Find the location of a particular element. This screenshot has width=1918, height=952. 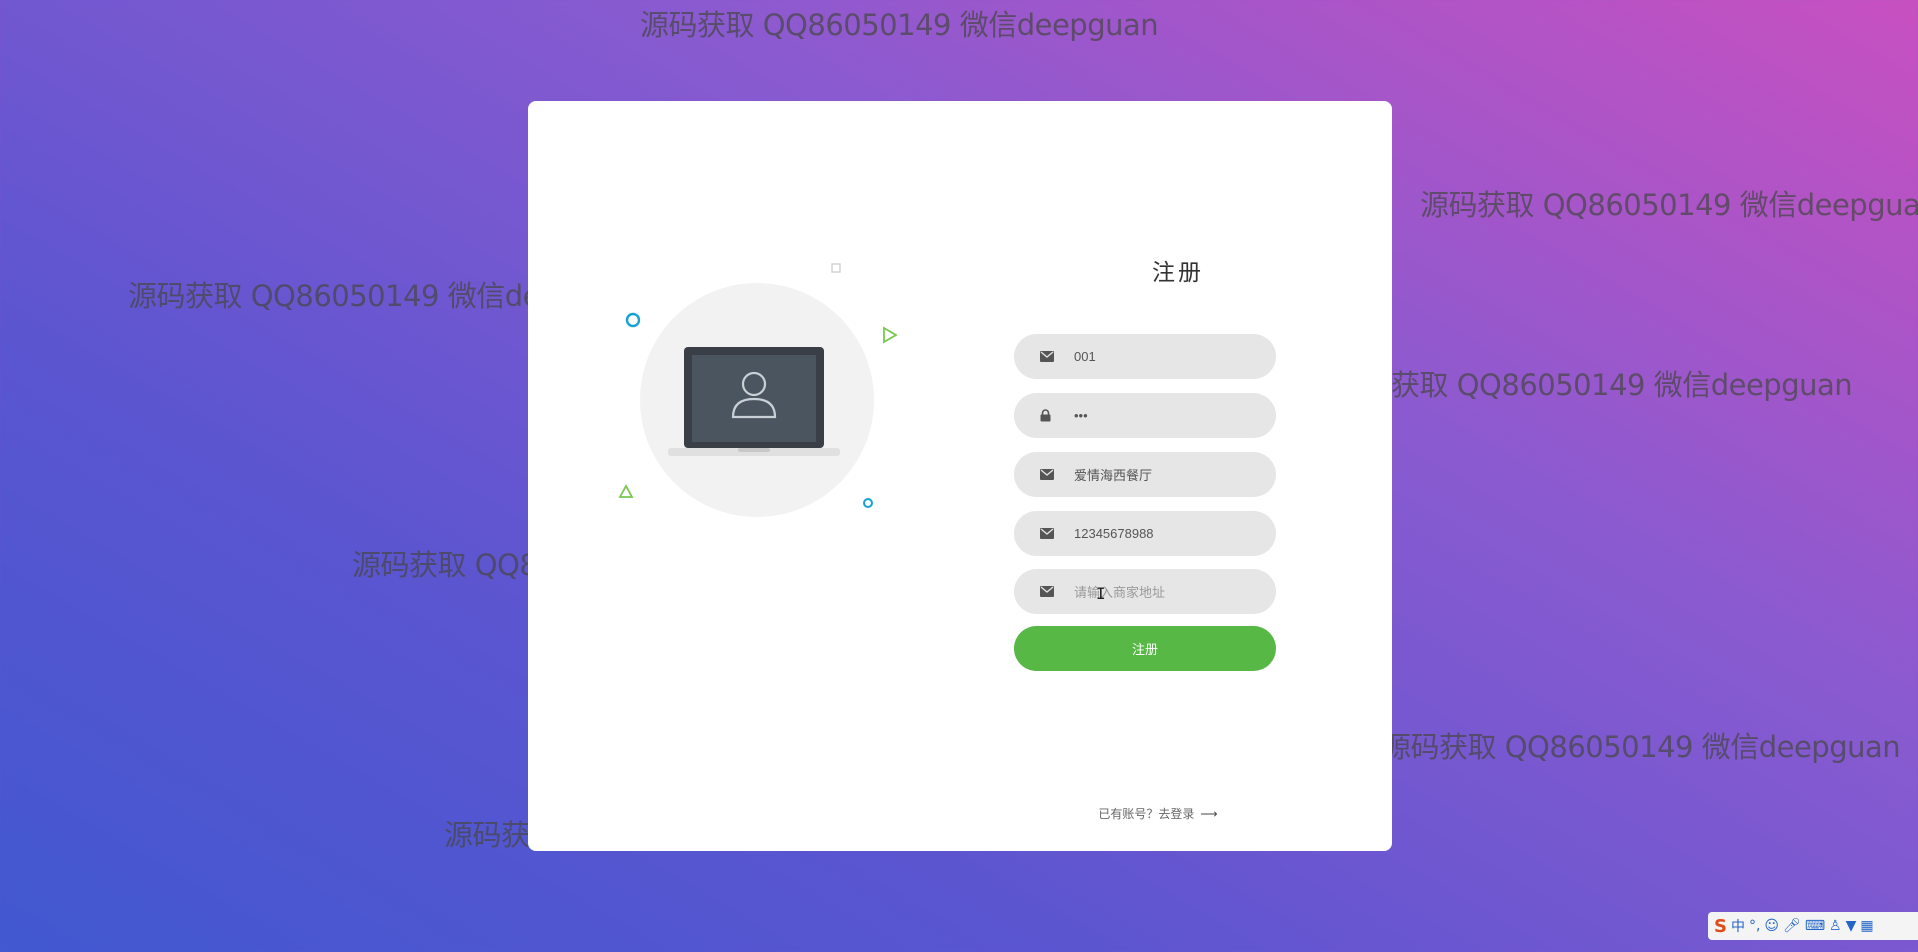

ime-toolbar: S 中 °, ☺ 🎤︎ ⌨ ♙ ▼ ▦ is located at coordinates (1813, 926).